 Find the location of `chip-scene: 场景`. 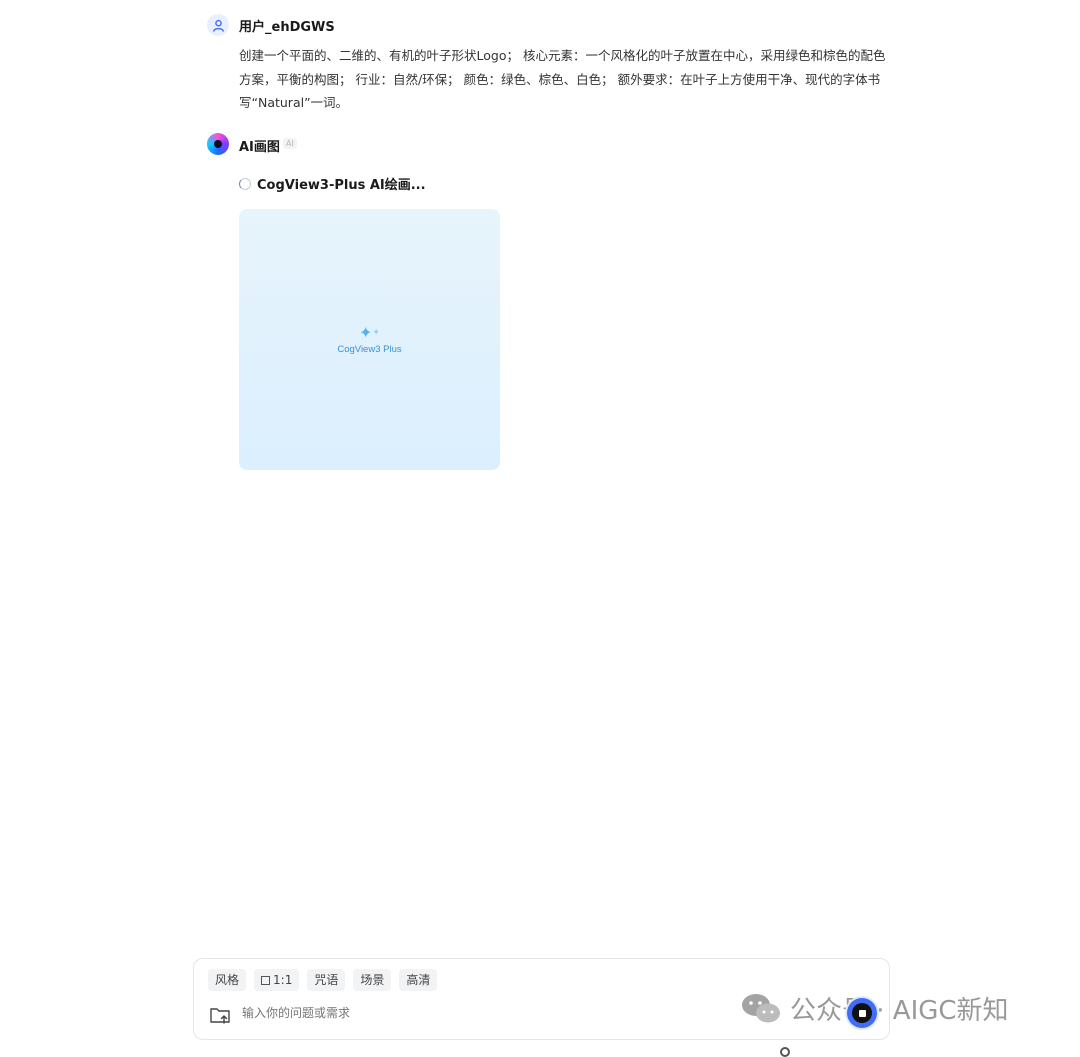

chip-scene: 场景 is located at coordinates (372, 980).